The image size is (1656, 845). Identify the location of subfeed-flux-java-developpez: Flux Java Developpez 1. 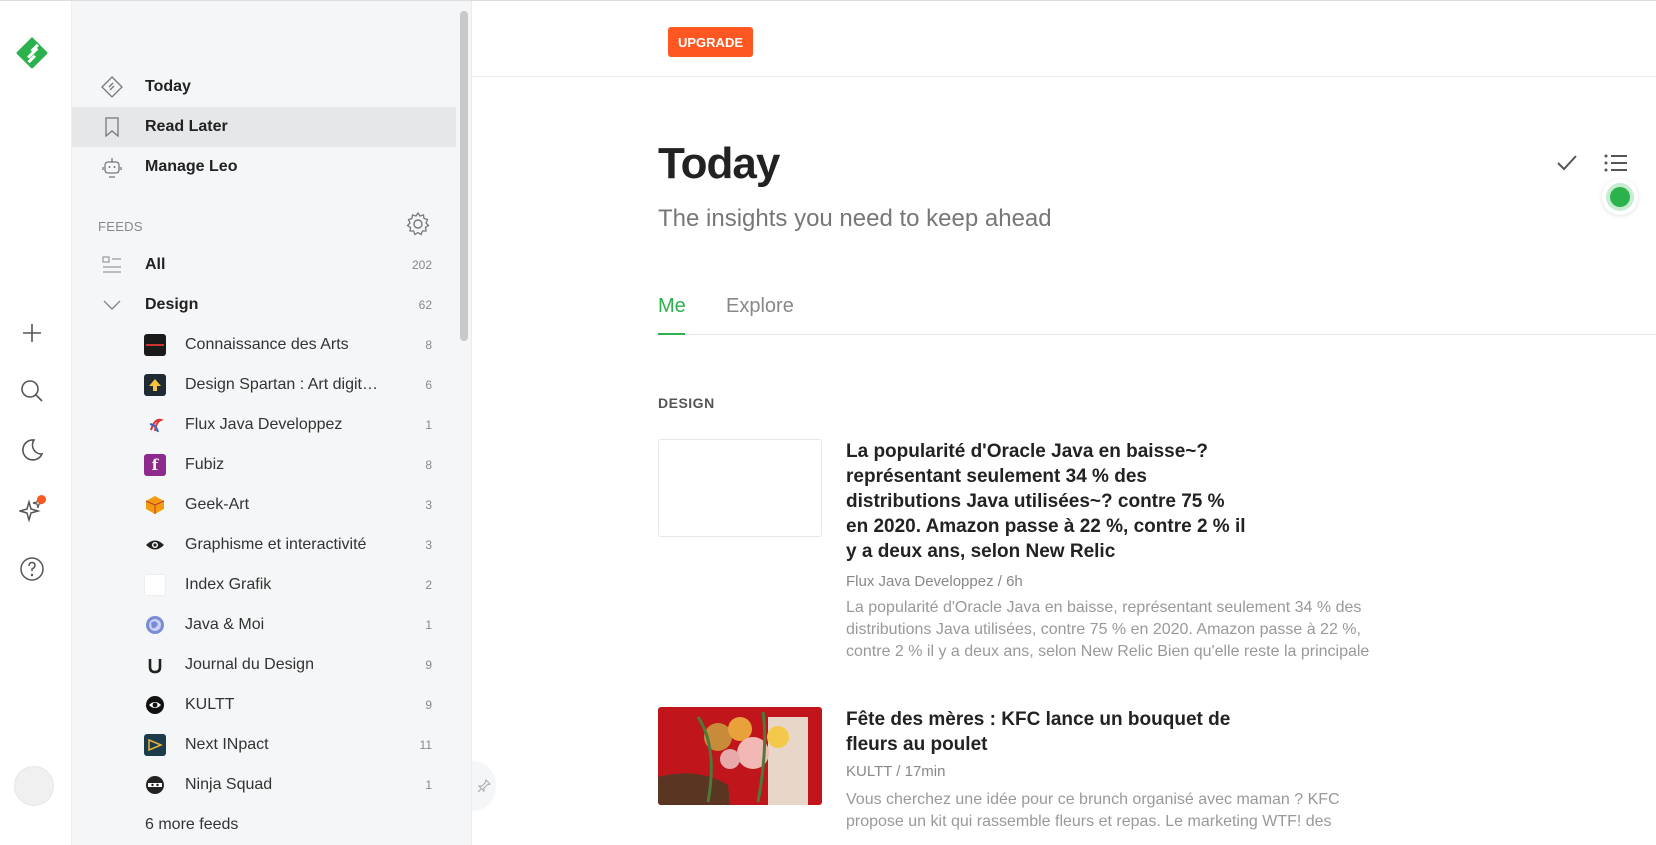
(264, 425).